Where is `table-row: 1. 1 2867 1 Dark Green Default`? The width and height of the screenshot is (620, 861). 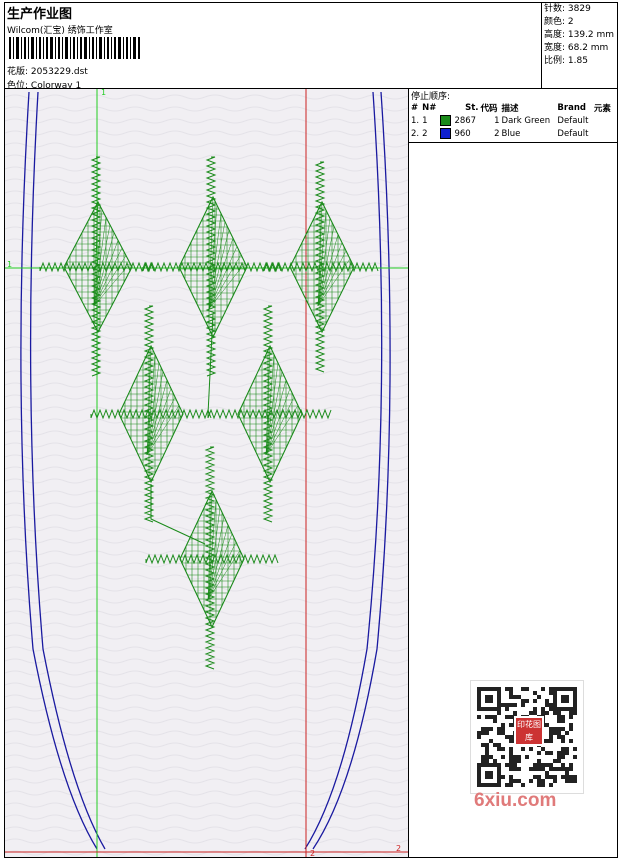
table-row: 1. 1 2867 1 Dark Green Default is located at coordinates (513, 120).